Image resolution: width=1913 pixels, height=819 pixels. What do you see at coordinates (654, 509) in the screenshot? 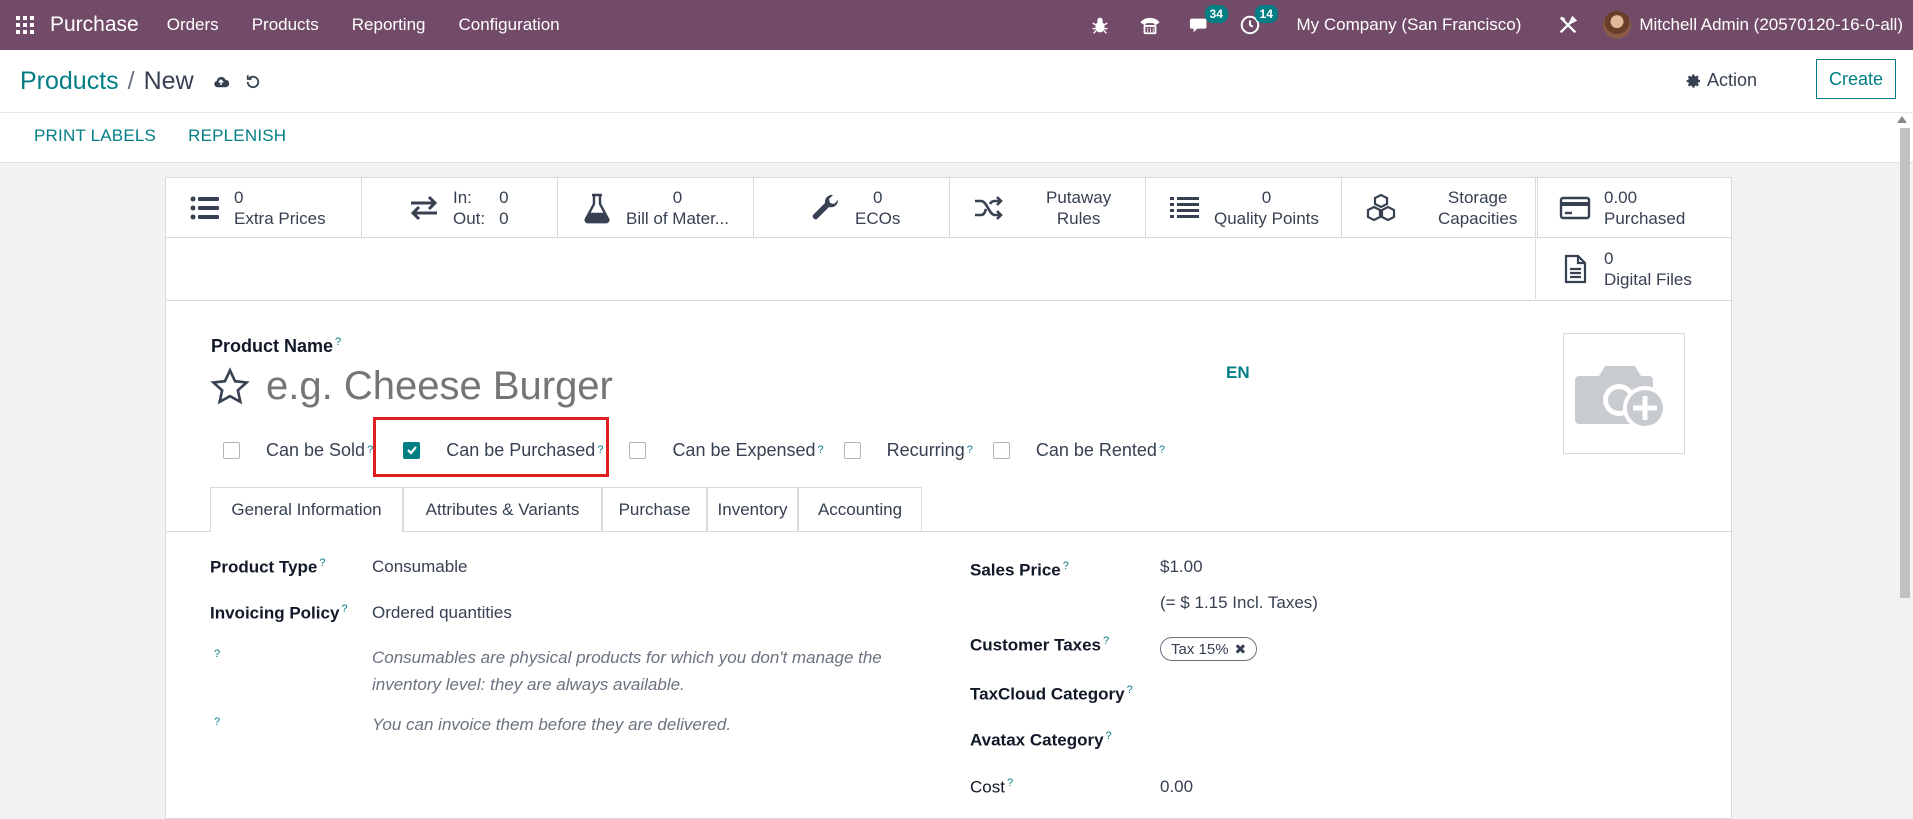
I see `tab-purchase: Purchase` at bounding box center [654, 509].